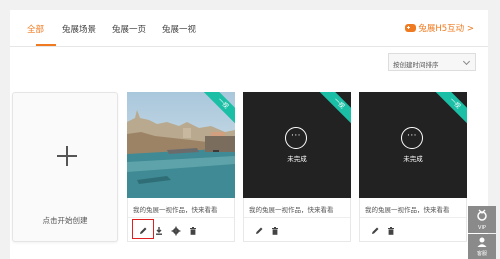  Describe the element at coordinates (482, 215) in the screenshot. I see `vip-icon` at that location.